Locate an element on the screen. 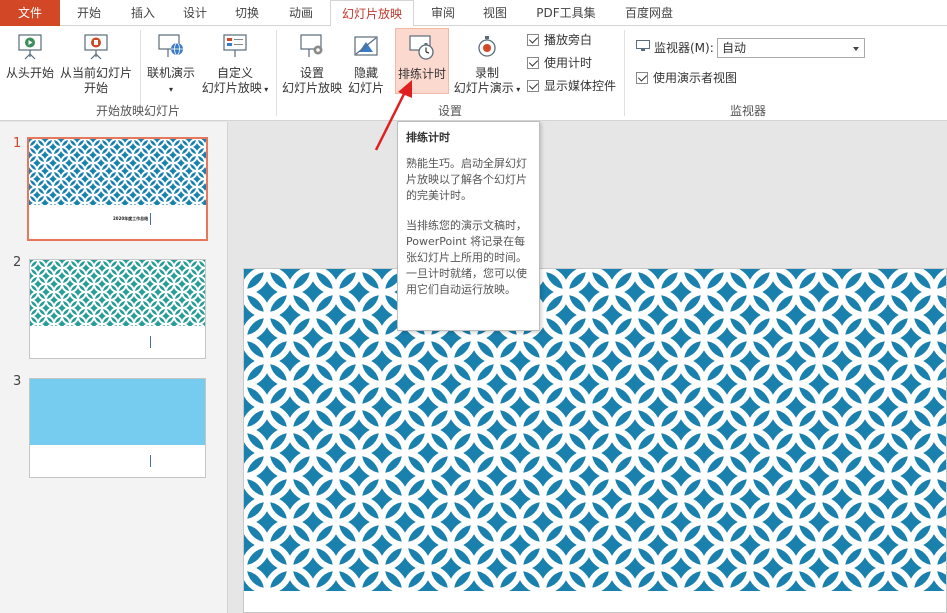  setup-slideshow-icon is located at coordinates (311, 45).